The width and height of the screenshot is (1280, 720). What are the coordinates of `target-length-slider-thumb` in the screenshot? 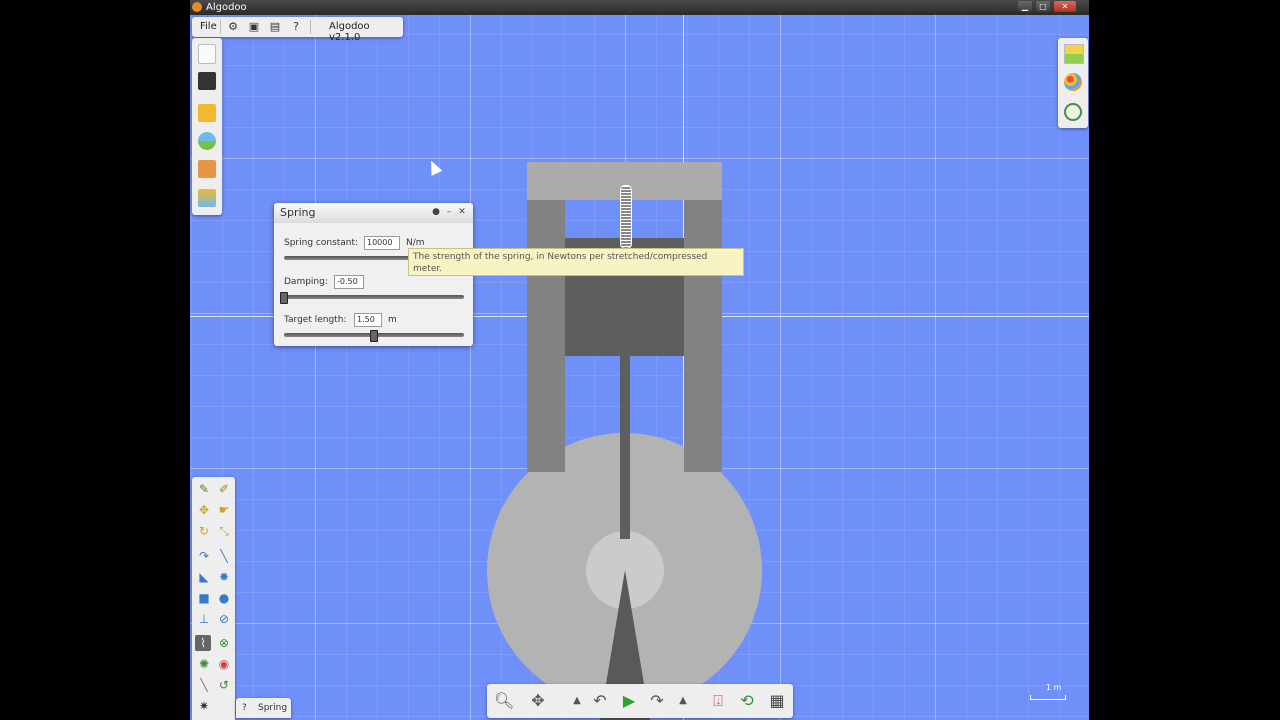 It's located at (374, 336).